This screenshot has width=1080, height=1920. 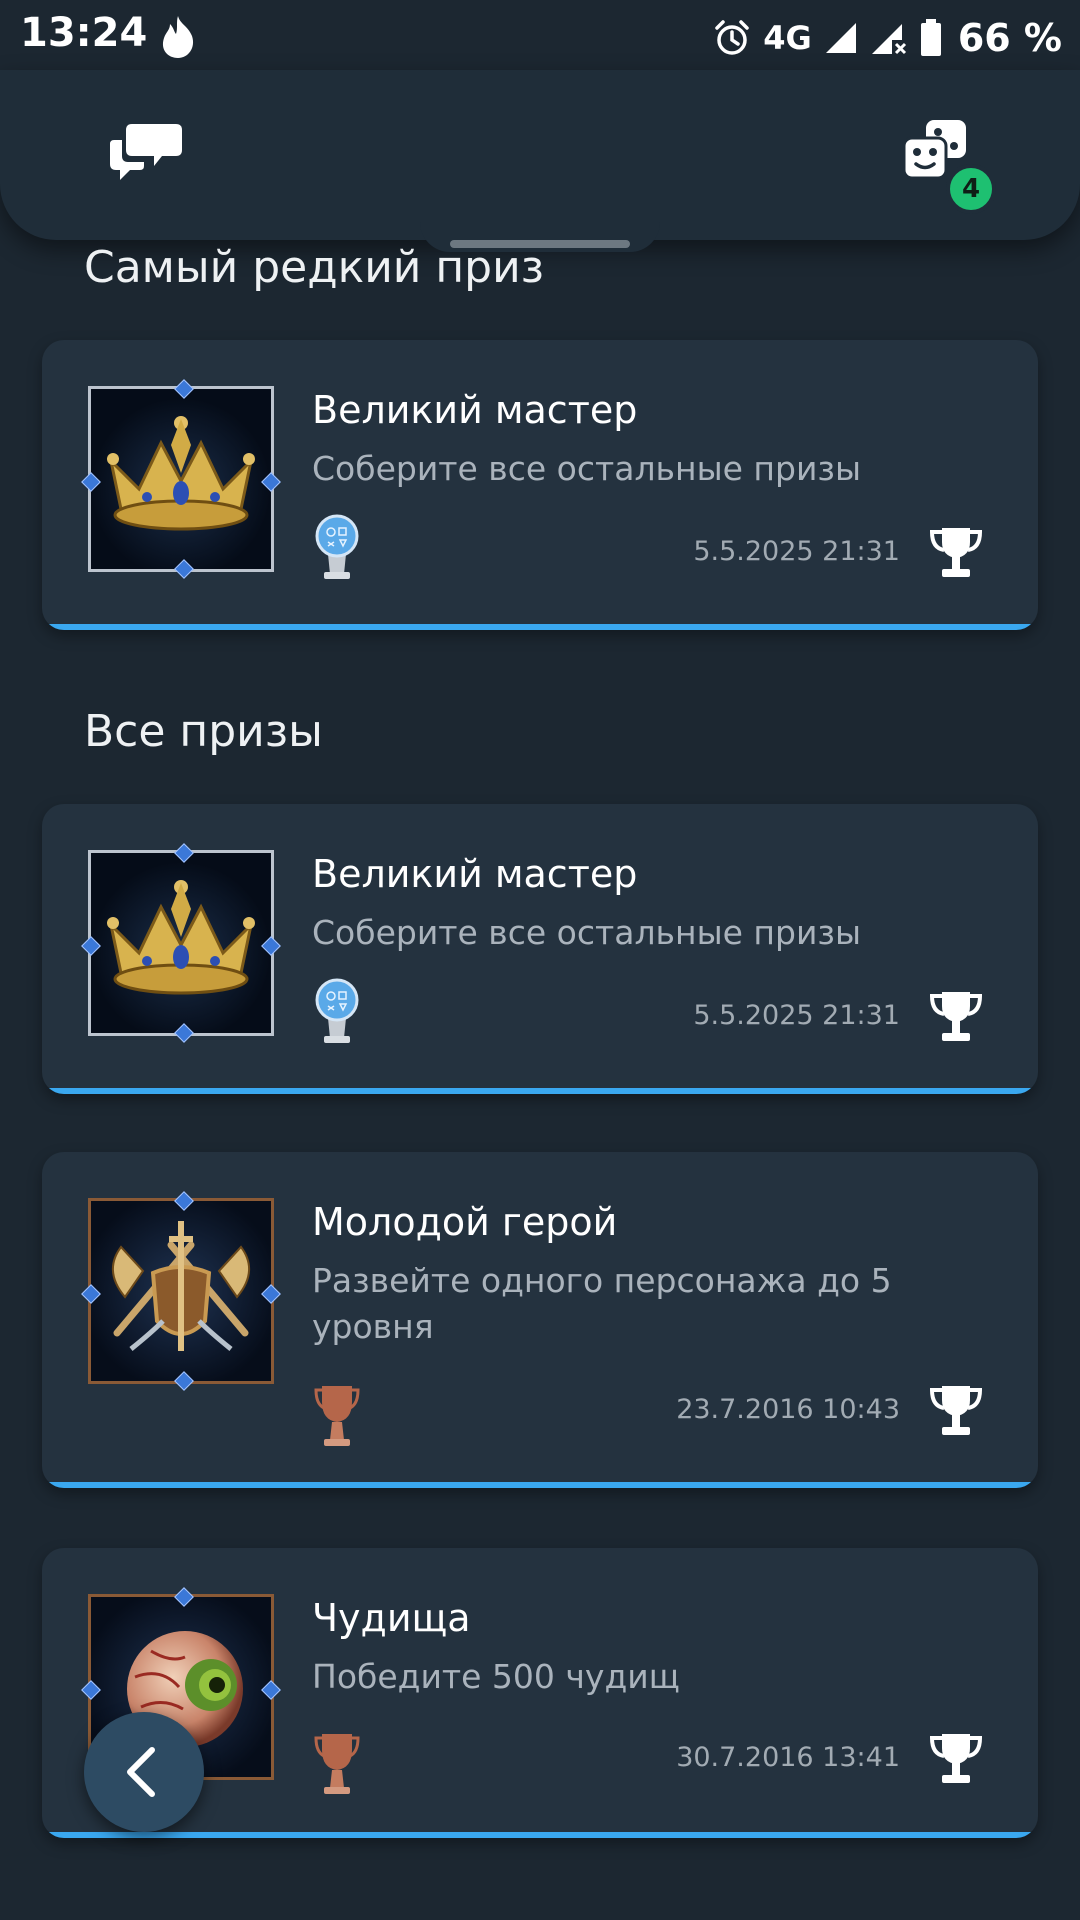 What do you see at coordinates (930, 37) in the screenshot?
I see `battery-icon` at bounding box center [930, 37].